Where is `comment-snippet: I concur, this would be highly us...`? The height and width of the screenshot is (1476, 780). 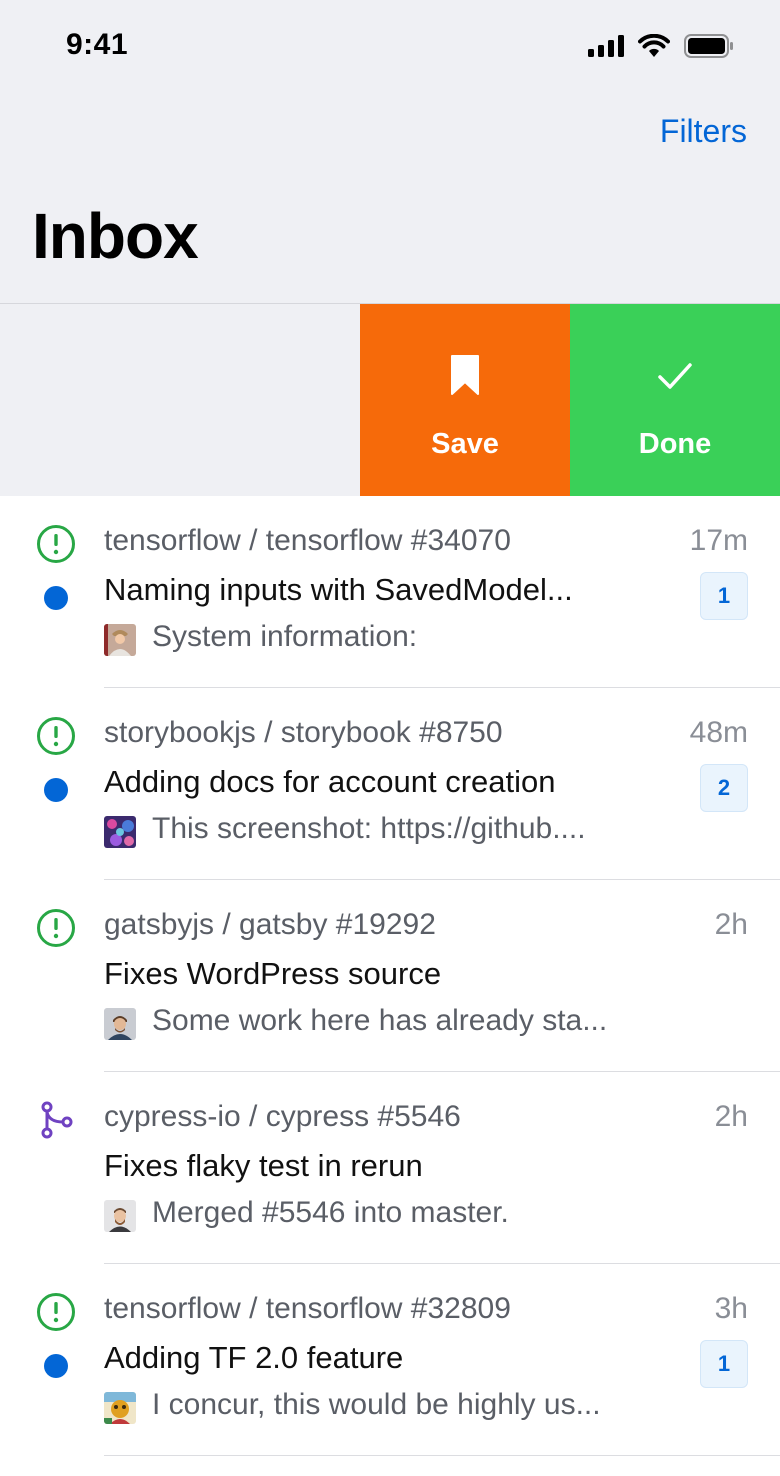
comment-snippet: I concur, this would be highly us... is located at coordinates (376, 1404).